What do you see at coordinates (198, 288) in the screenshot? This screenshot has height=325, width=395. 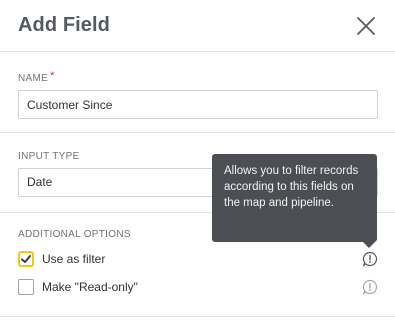 I see `option-make-read-only: Make "Read-only"` at bounding box center [198, 288].